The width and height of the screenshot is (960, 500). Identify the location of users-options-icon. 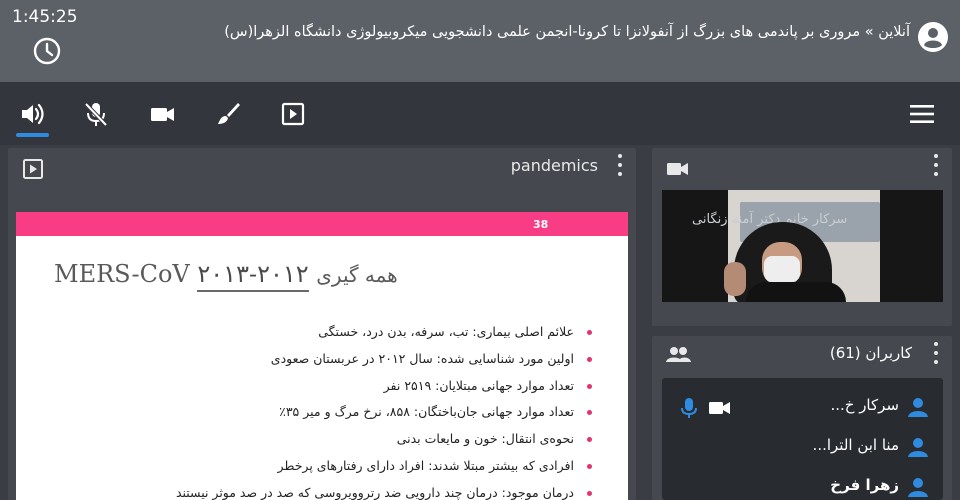
(936, 353).